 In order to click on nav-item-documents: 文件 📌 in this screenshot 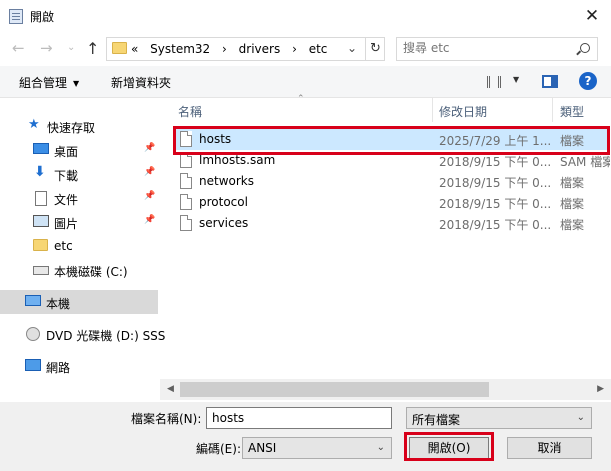, I will do `click(79, 198)`.